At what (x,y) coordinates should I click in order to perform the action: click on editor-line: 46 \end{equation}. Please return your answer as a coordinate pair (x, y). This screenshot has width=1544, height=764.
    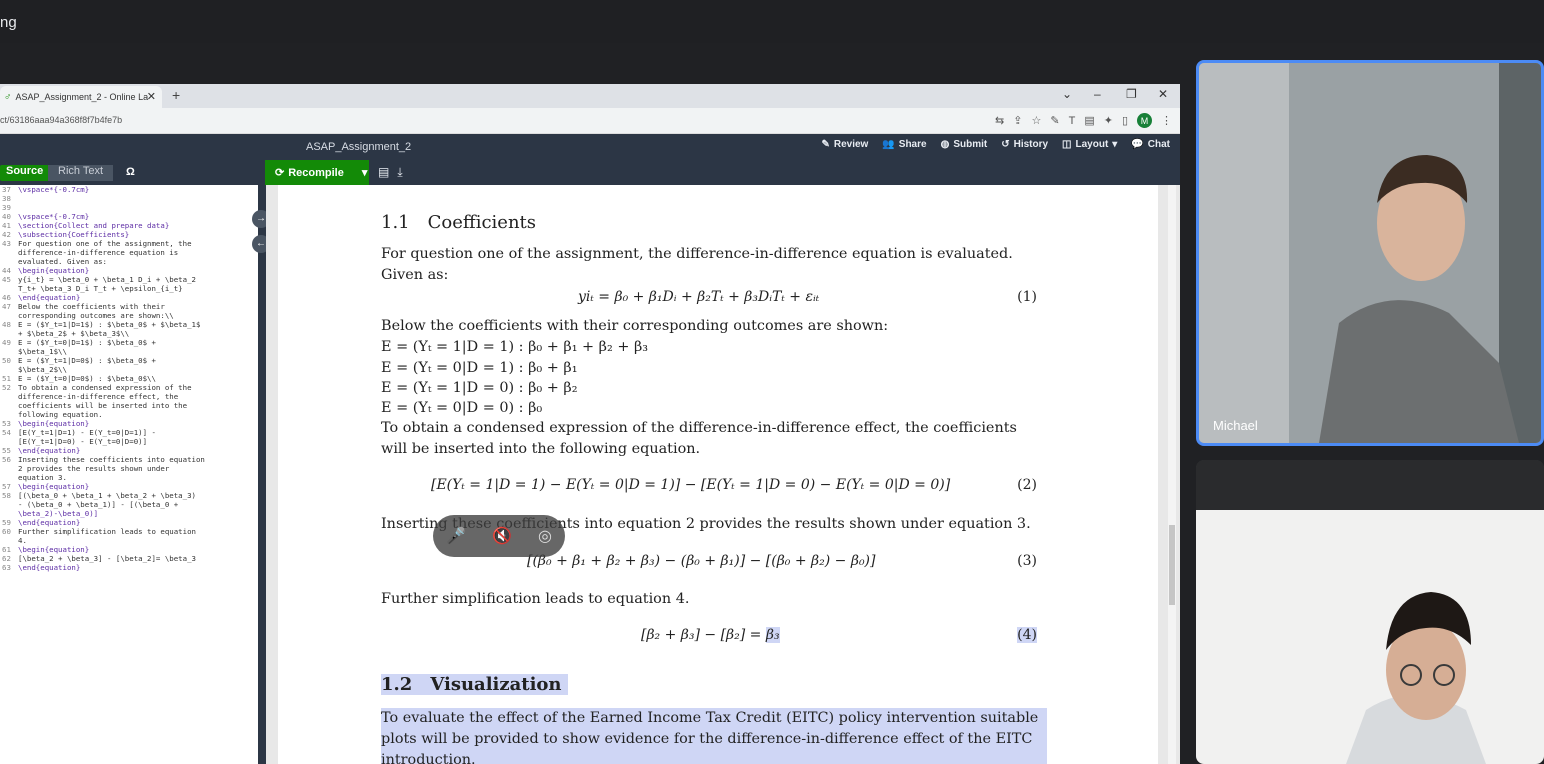
    Looking at the image, I should click on (129, 297).